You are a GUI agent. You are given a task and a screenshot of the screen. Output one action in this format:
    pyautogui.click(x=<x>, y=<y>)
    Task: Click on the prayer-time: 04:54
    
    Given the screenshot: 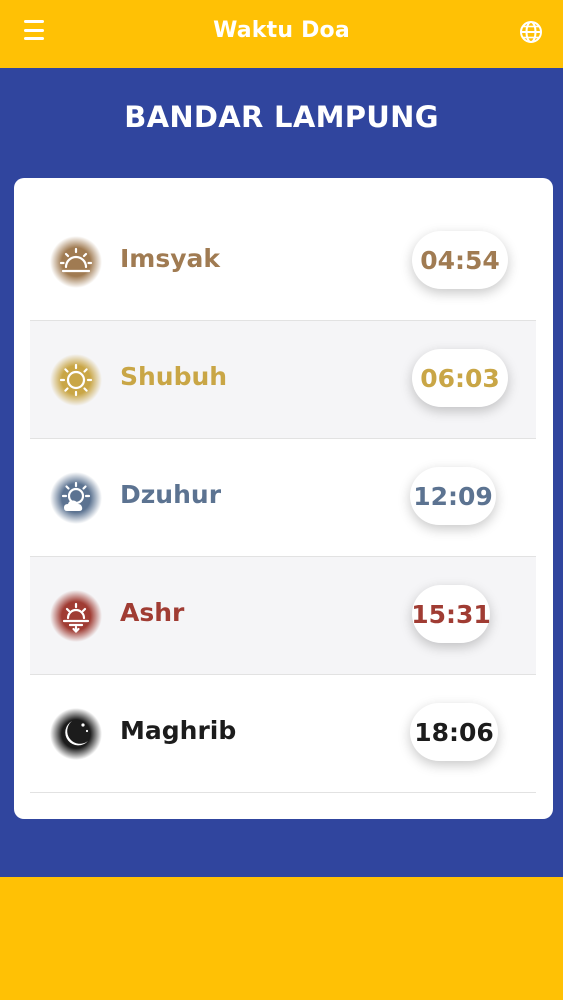 What is the action you would take?
    pyautogui.click(x=460, y=260)
    